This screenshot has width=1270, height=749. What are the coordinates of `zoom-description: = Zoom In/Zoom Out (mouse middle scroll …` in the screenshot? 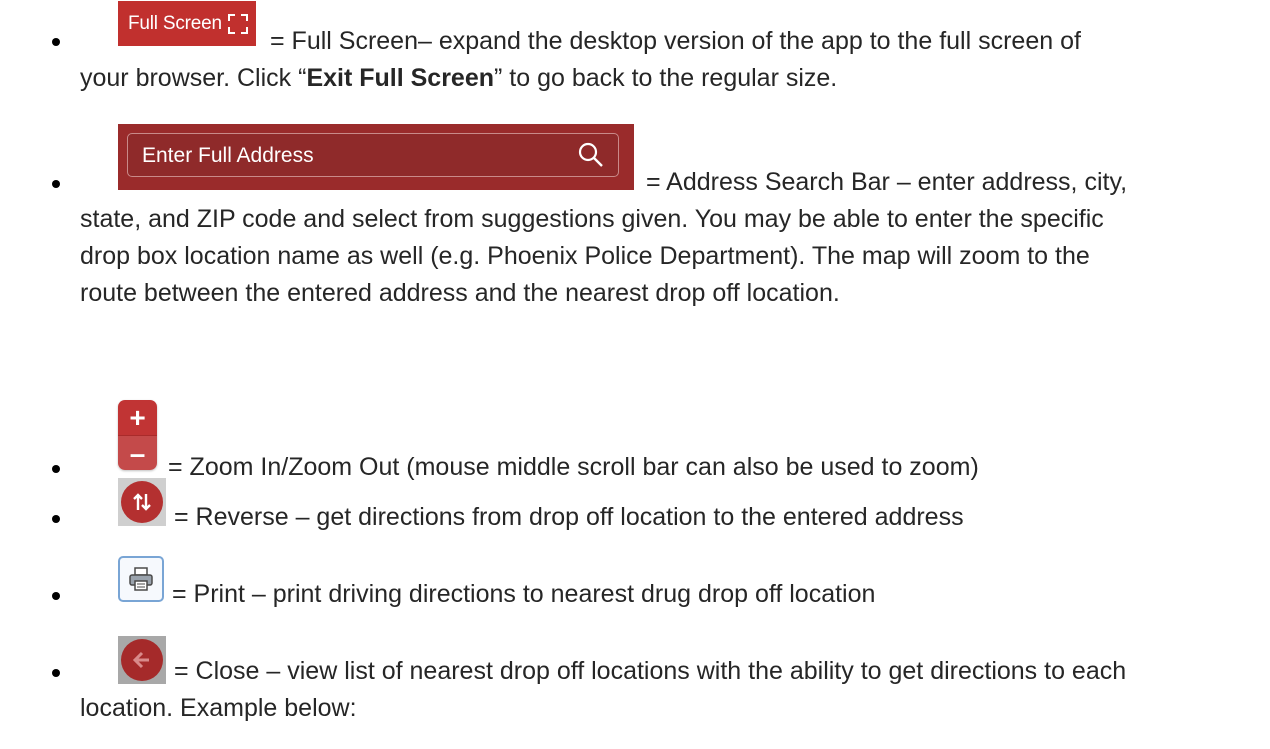 It's located at (573, 467).